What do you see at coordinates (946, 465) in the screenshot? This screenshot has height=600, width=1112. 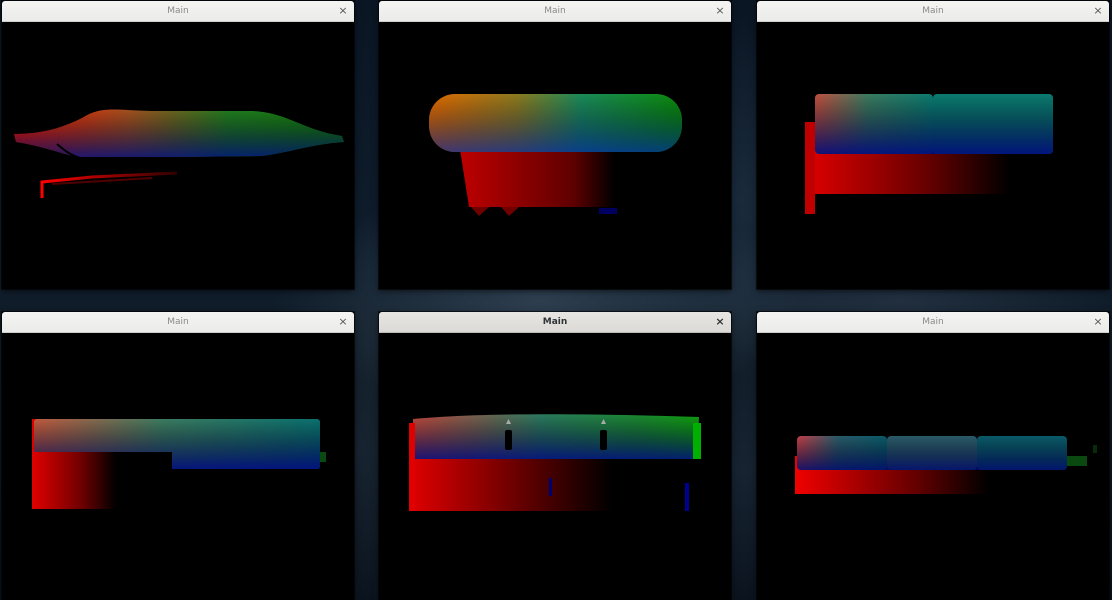 I see `three-seat-sofa-render` at bounding box center [946, 465].